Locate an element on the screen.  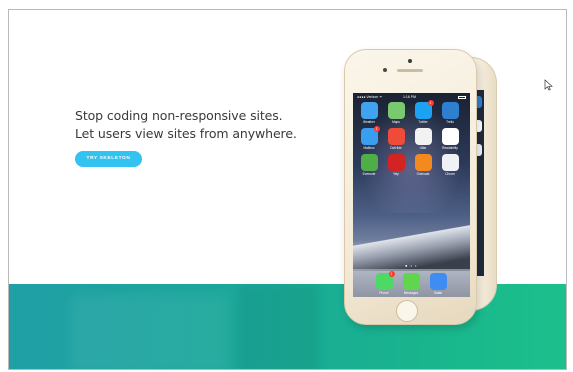
page-dots: ● • • is located at coordinates (411, 265).